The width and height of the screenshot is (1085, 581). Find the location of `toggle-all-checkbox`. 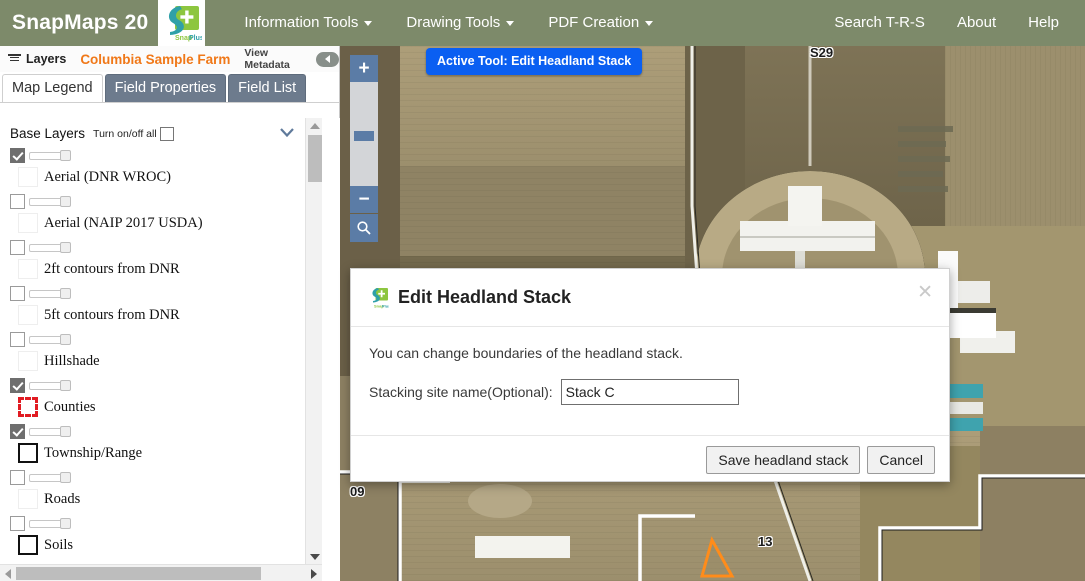

toggle-all-checkbox is located at coordinates (166, 133).